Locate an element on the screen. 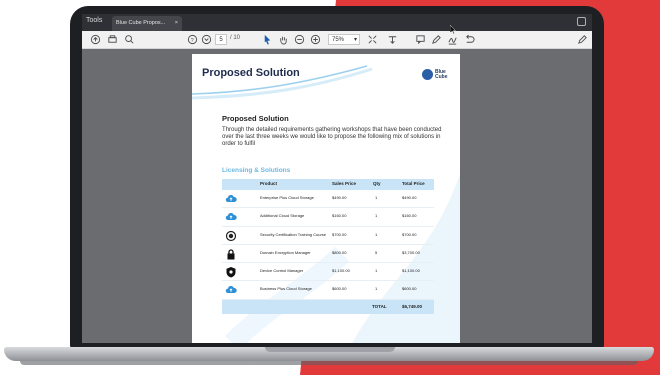  page-title: Proposed Solution is located at coordinates (251, 73).